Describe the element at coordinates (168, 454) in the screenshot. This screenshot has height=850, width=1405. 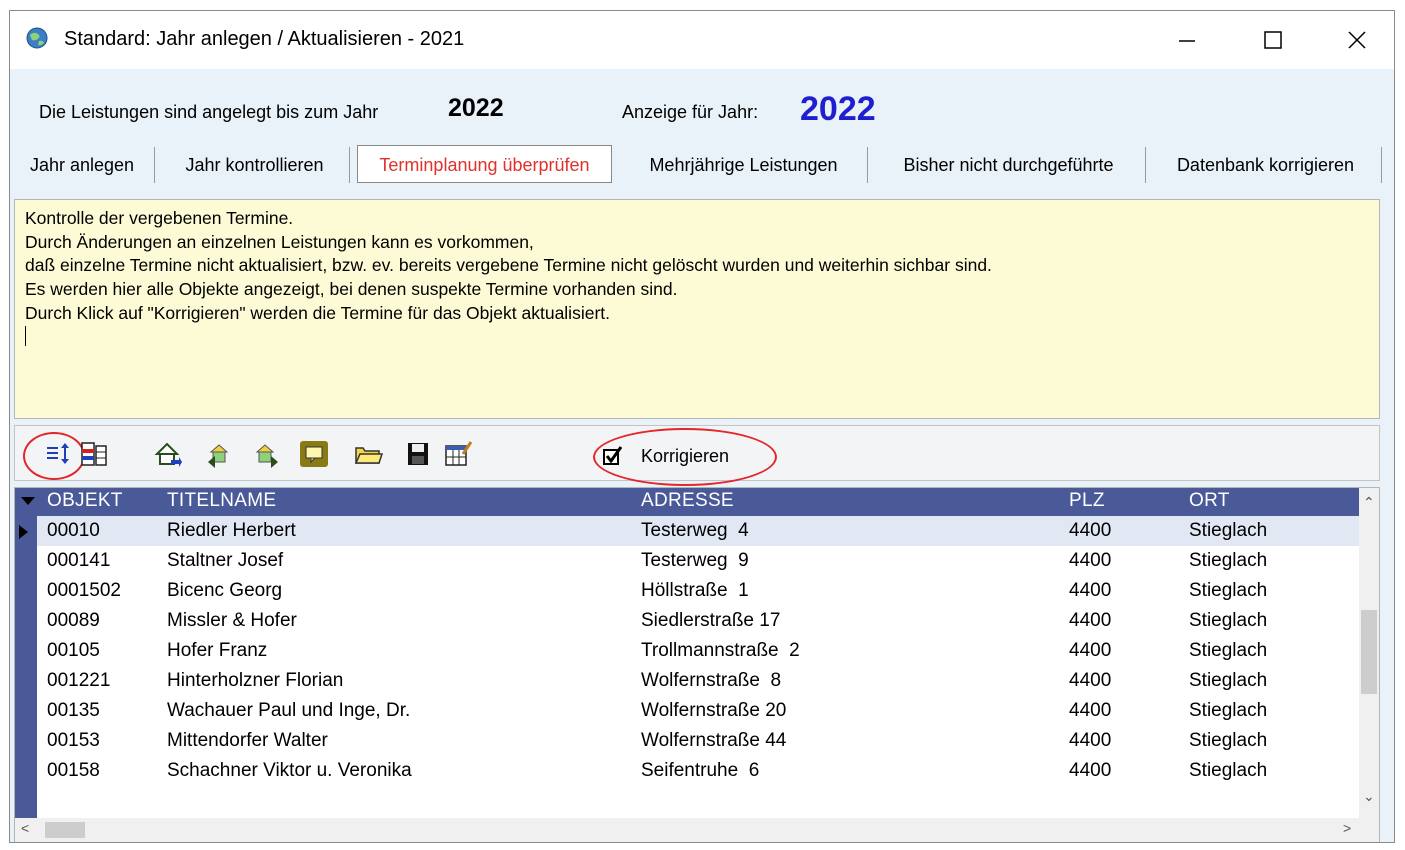
I see `home-icon` at that location.